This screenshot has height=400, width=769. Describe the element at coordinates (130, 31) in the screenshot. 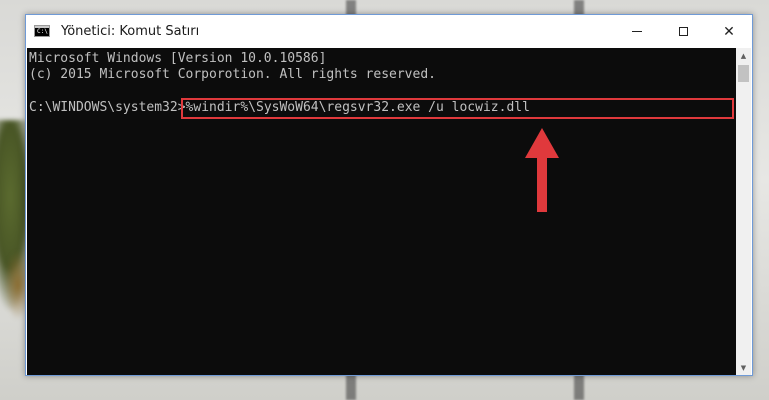

I see `window-title: Yönetici: Komut Satırı` at that location.